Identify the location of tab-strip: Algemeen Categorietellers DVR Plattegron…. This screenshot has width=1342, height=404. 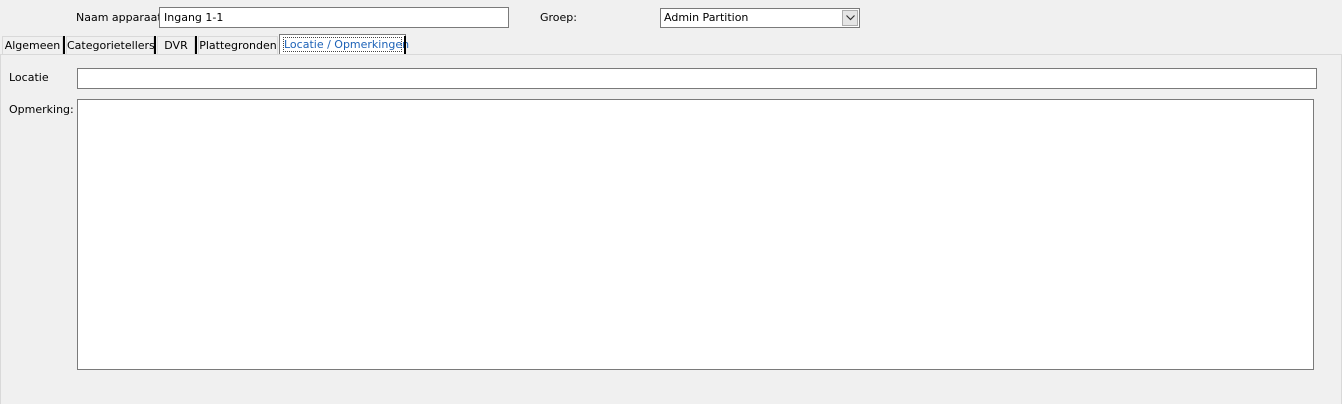
(671, 44).